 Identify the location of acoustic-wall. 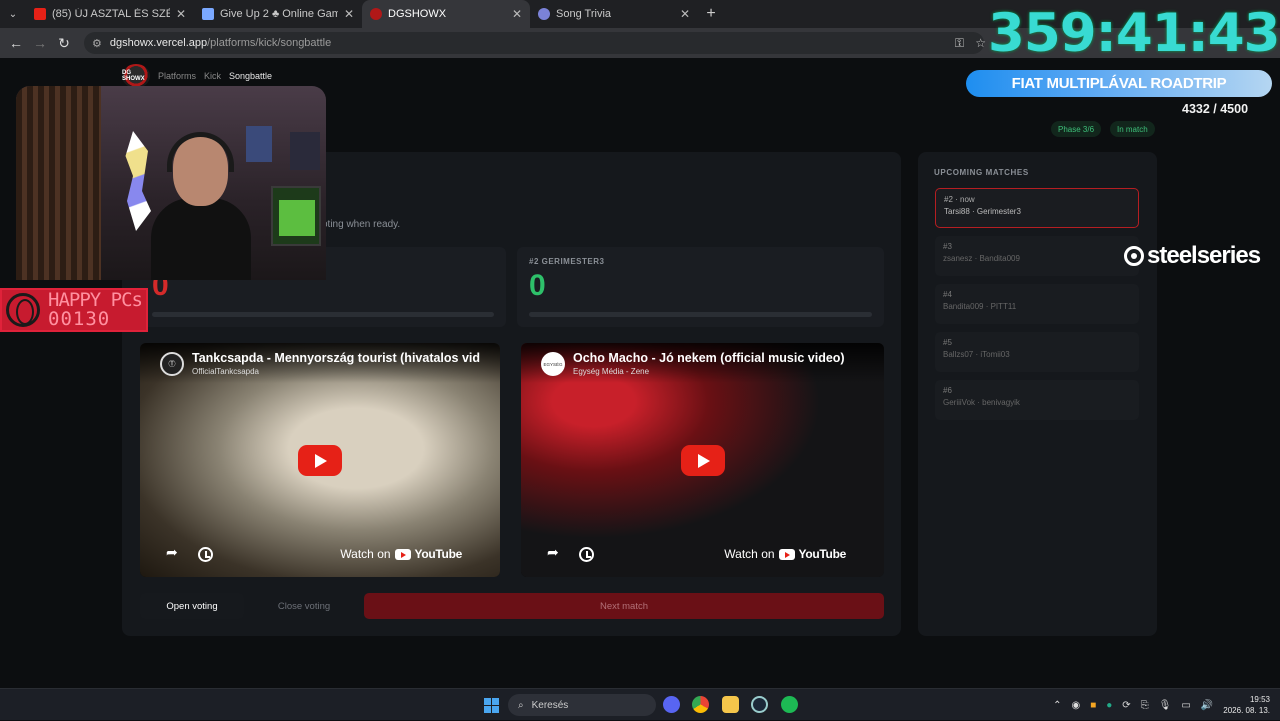
(58, 183).